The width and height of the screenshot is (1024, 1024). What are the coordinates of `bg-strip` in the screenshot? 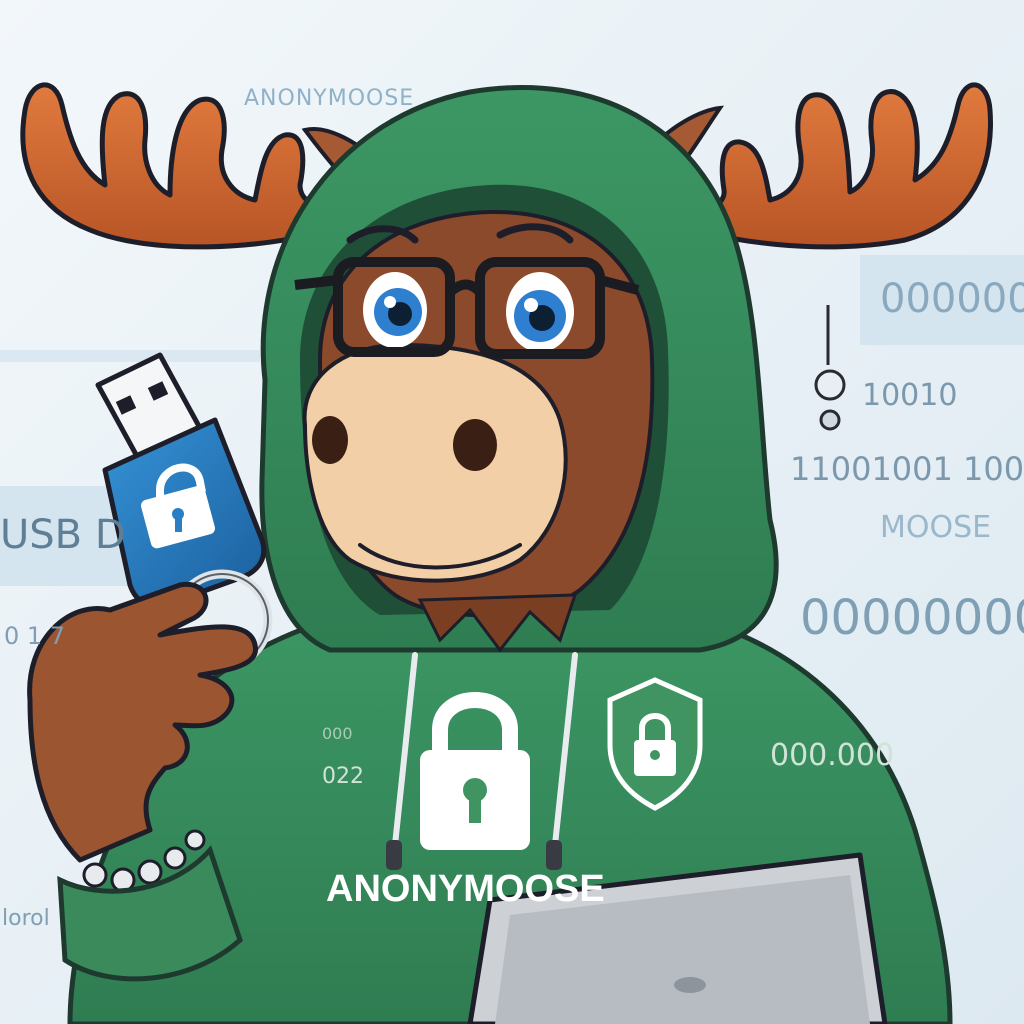 It's located at (130, 356).